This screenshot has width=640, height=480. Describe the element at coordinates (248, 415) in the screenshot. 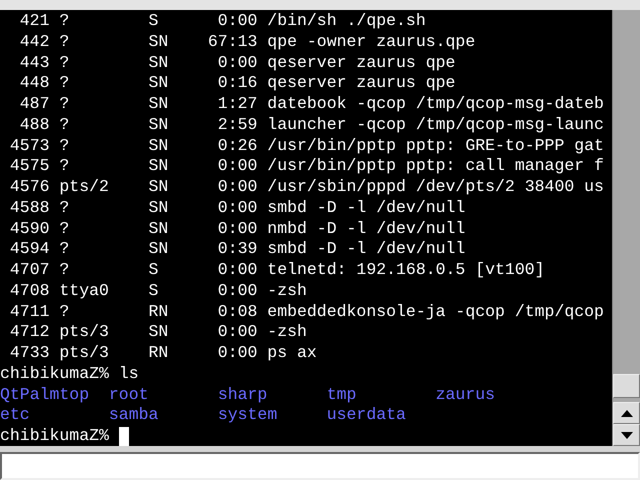

I see `directory-name: system` at that location.